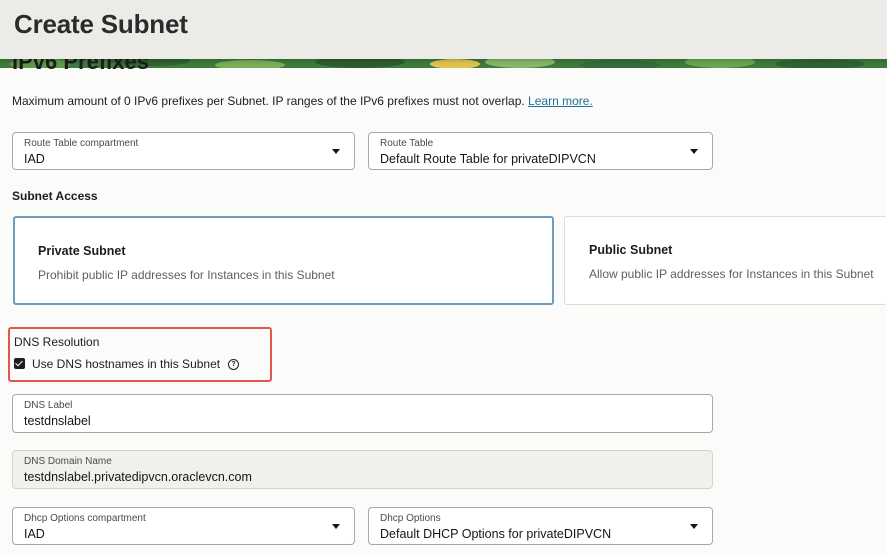  Describe the element at coordinates (55, 196) in the screenshot. I see `subnet-access-label: Subnet Access` at that location.